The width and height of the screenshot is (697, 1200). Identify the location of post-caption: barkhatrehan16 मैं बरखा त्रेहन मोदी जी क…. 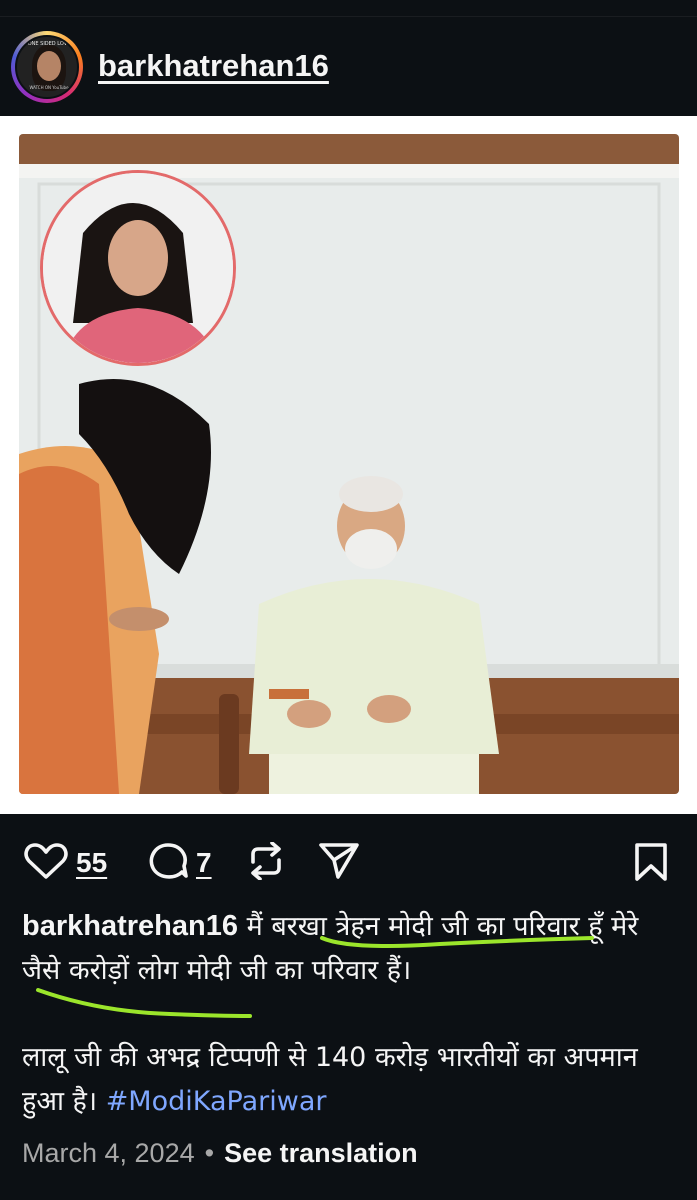
(352, 948).